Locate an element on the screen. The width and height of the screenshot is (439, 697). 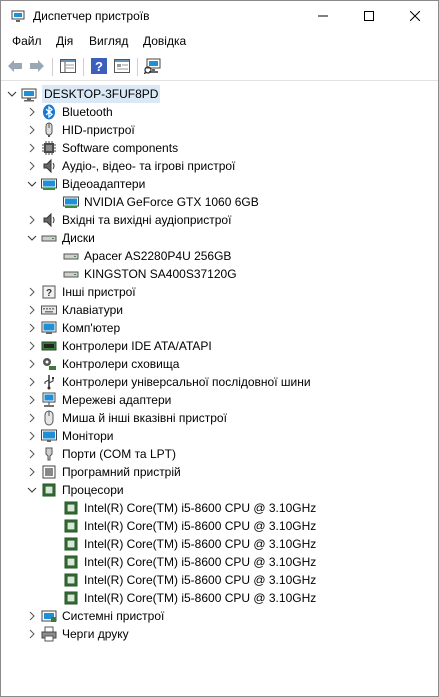
window-title: Диспетчер пристроїв is located at coordinates (91, 16).